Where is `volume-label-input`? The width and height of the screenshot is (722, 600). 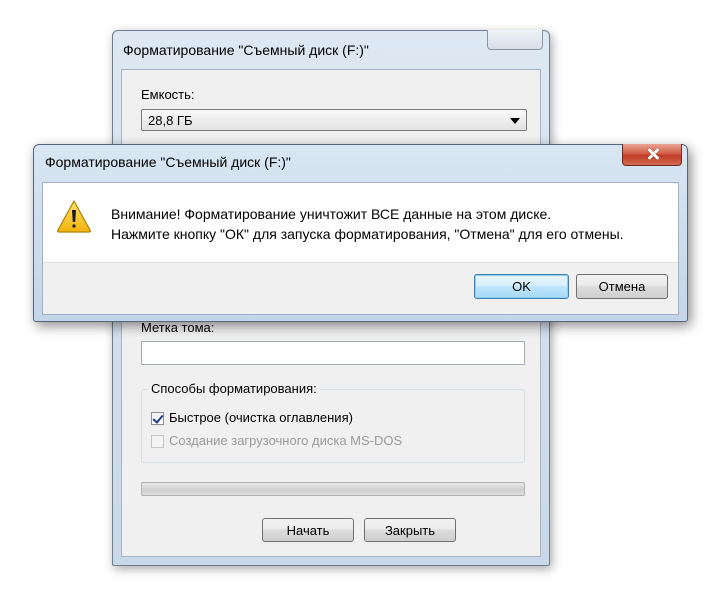
volume-label-input is located at coordinates (333, 353).